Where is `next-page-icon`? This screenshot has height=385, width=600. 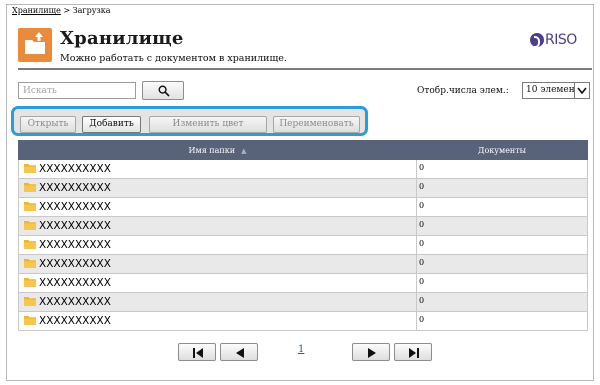 next-page-icon is located at coordinates (372, 353).